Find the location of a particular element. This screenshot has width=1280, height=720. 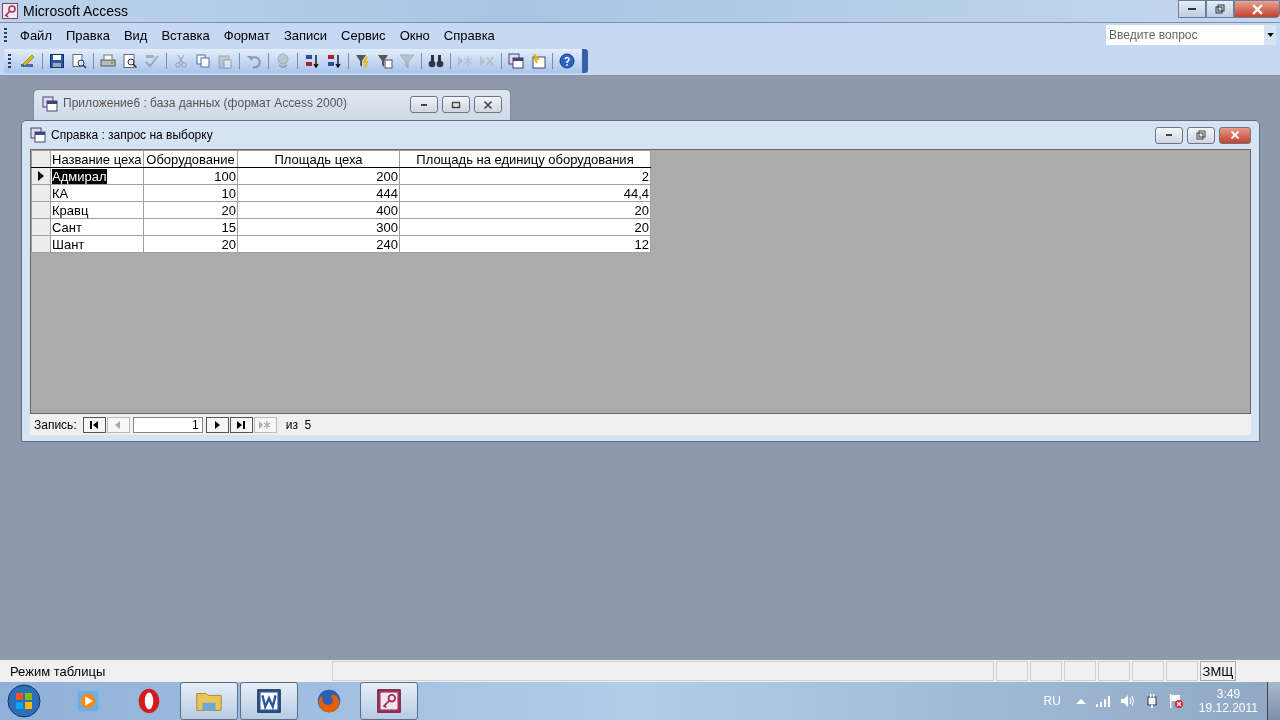

window-title: Справка : запрос на выборку is located at coordinates (132, 135).